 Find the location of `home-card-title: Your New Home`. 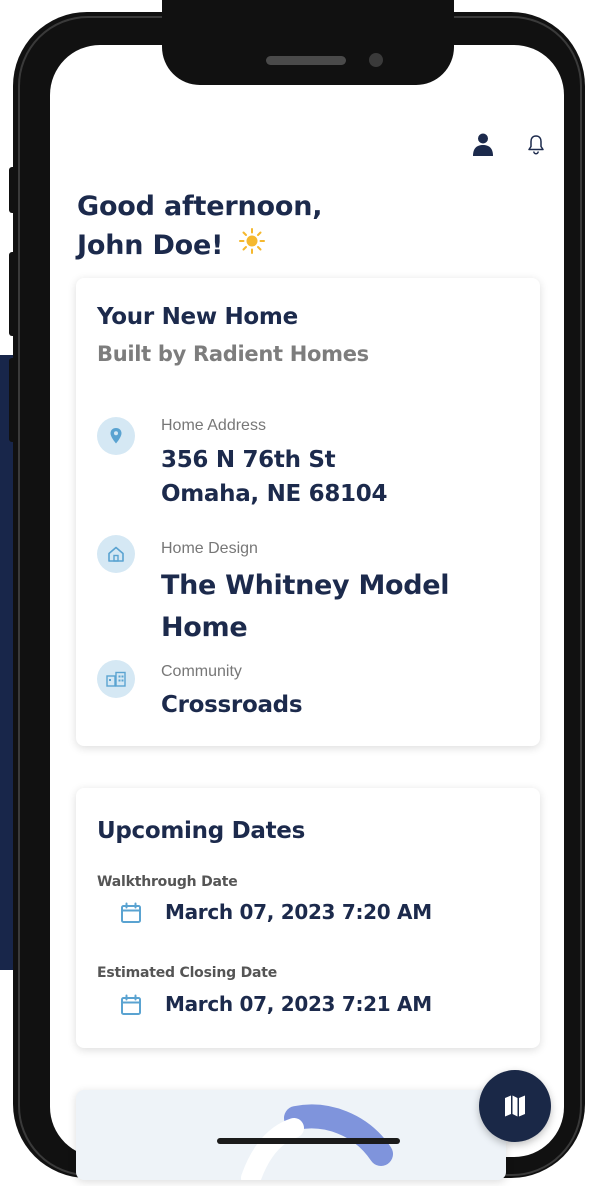

home-card-title: Your New Home is located at coordinates (197, 317).